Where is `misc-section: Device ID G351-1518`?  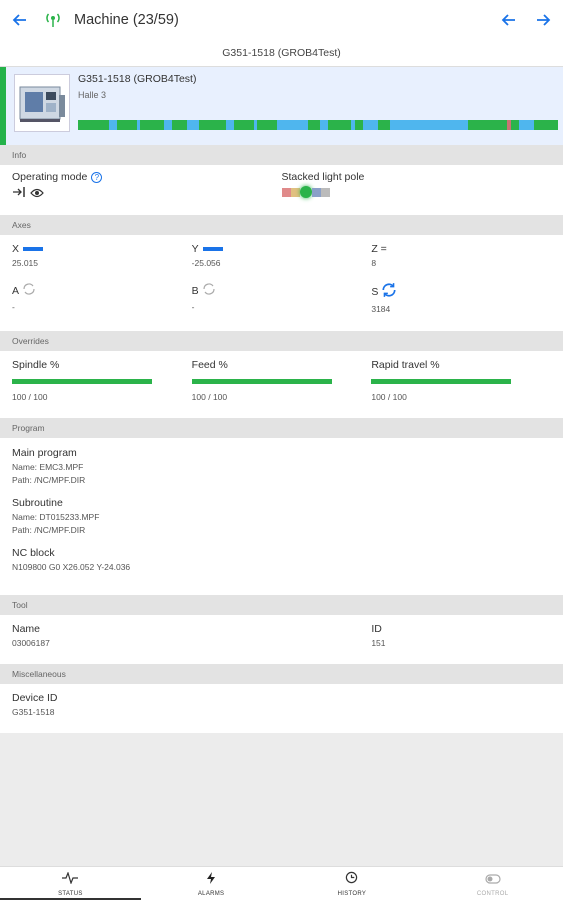
misc-section: Device ID G351-1518 is located at coordinates (281, 708).